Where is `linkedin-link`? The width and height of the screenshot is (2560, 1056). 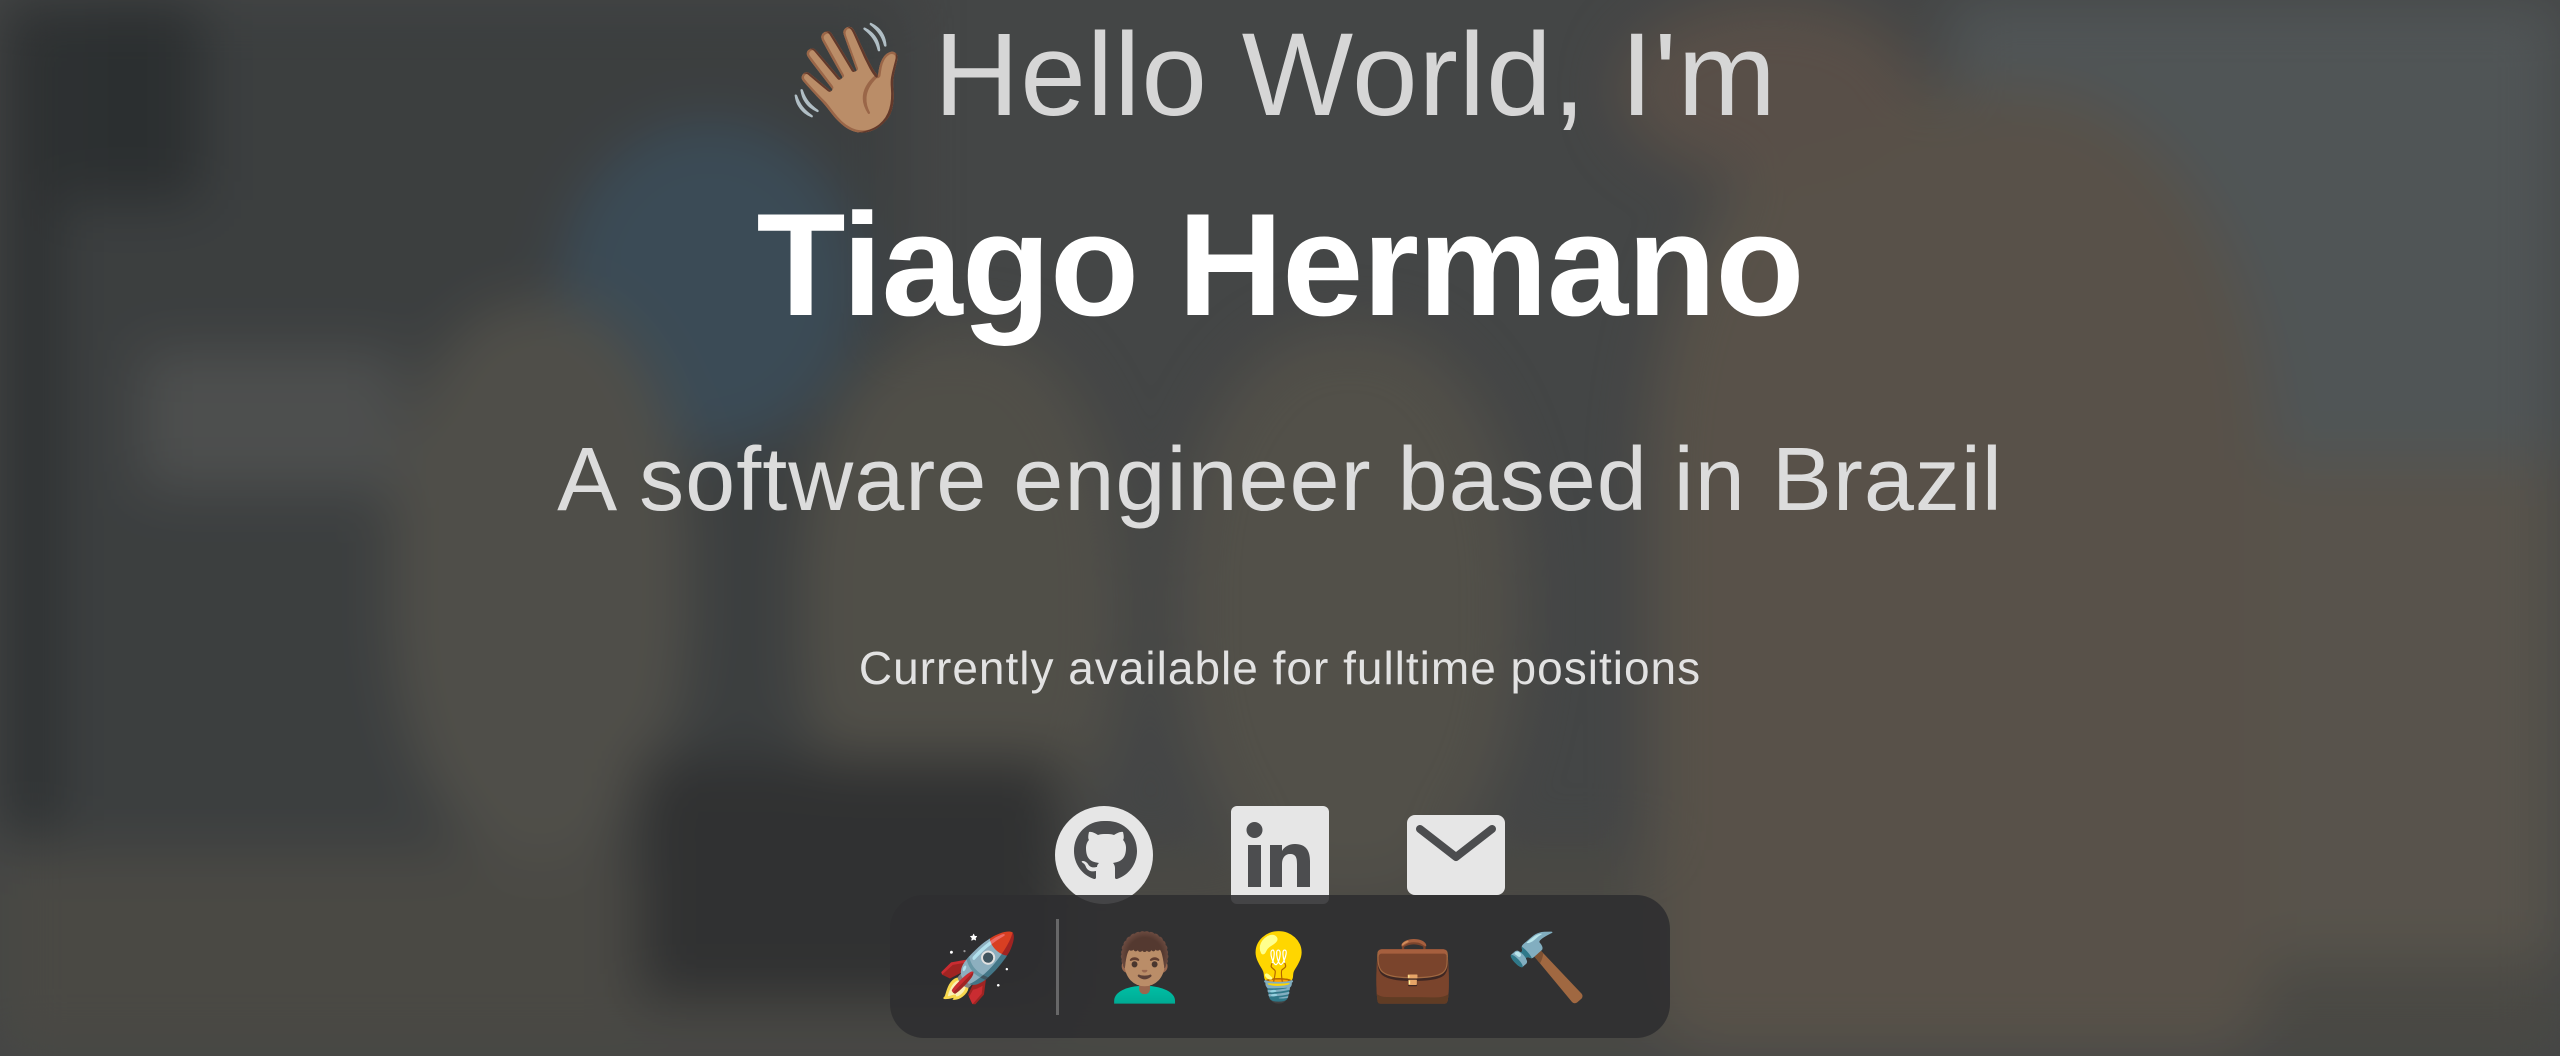
linkedin-link is located at coordinates (1280, 855).